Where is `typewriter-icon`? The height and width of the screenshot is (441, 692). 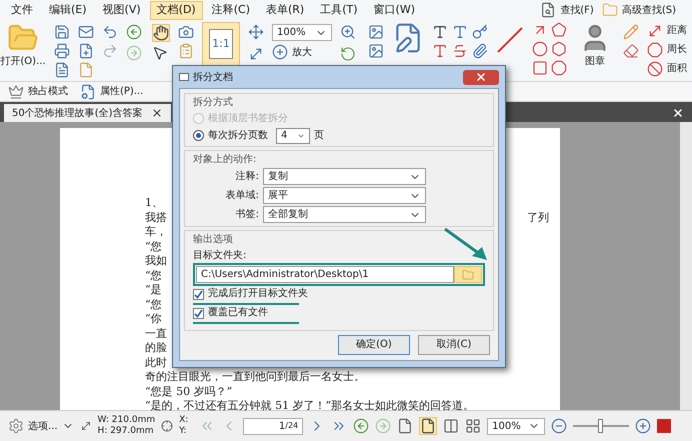 typewriter-icon is located at coordinates (460, 32).